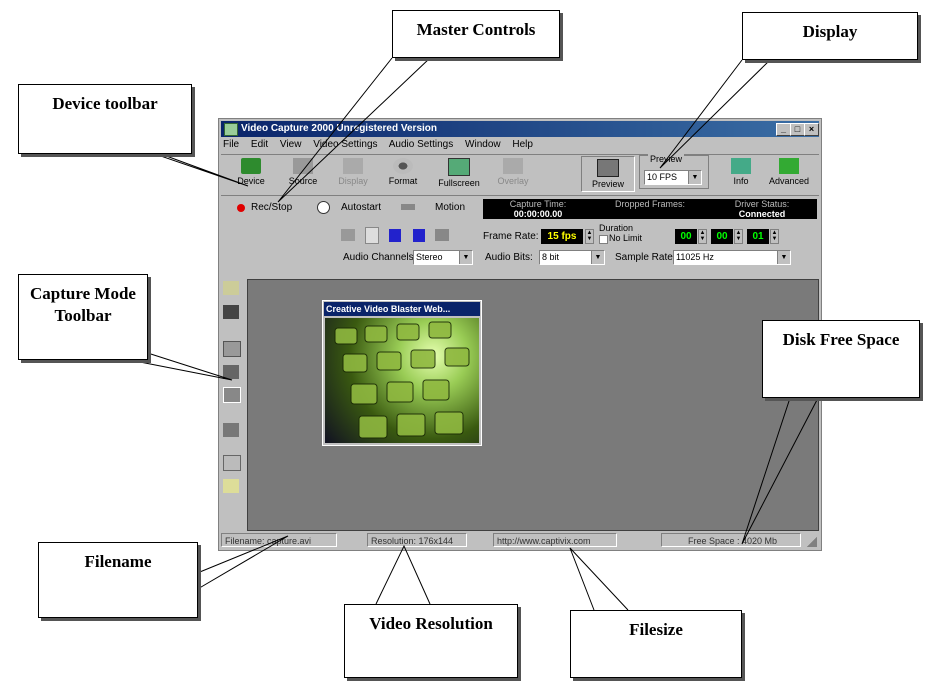 The height and width of the screenshot is (684, 928). Describe the element at coordinates (83, 317) in the screenshot. I see `callout-capture-mode: Capture Mode Toolbar` at that location.